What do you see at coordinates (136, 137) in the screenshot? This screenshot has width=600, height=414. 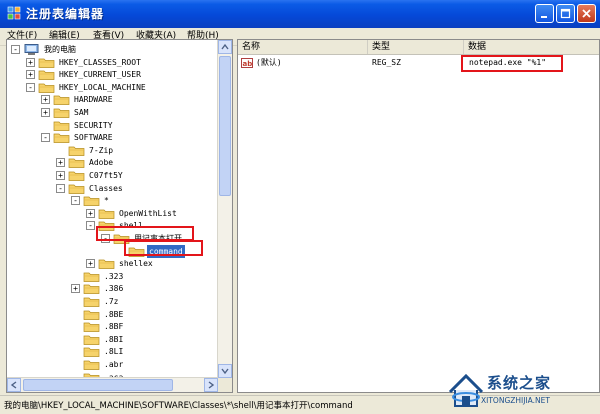 I see `tree-node: - SOFTWARE` at bounding box center [136, 137].